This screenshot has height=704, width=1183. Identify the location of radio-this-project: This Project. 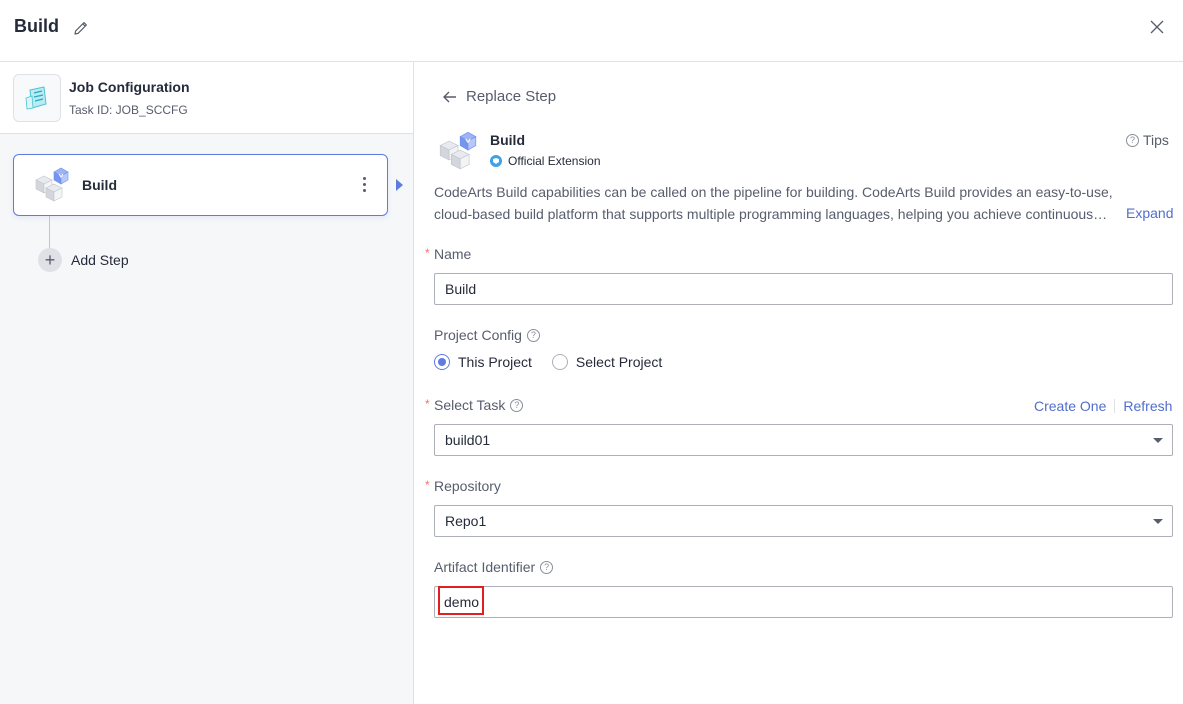
(483, 362).